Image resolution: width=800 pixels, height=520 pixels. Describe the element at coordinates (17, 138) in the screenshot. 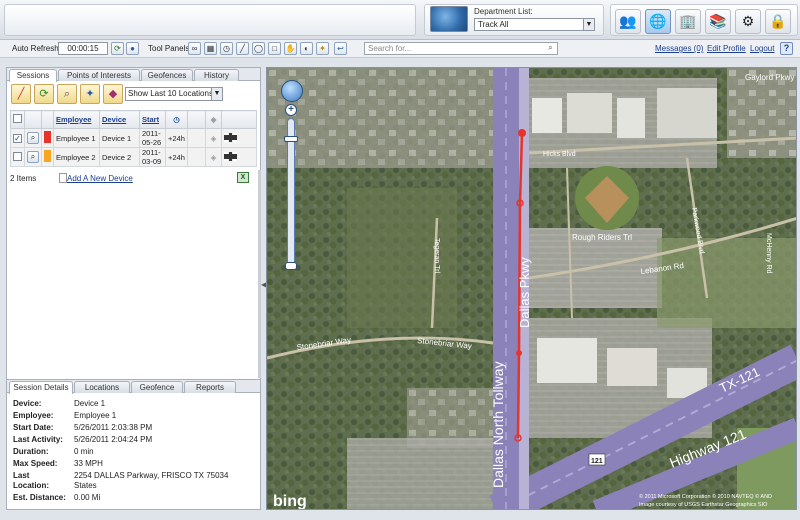

I see `row-checkbox: ✓` at that location.